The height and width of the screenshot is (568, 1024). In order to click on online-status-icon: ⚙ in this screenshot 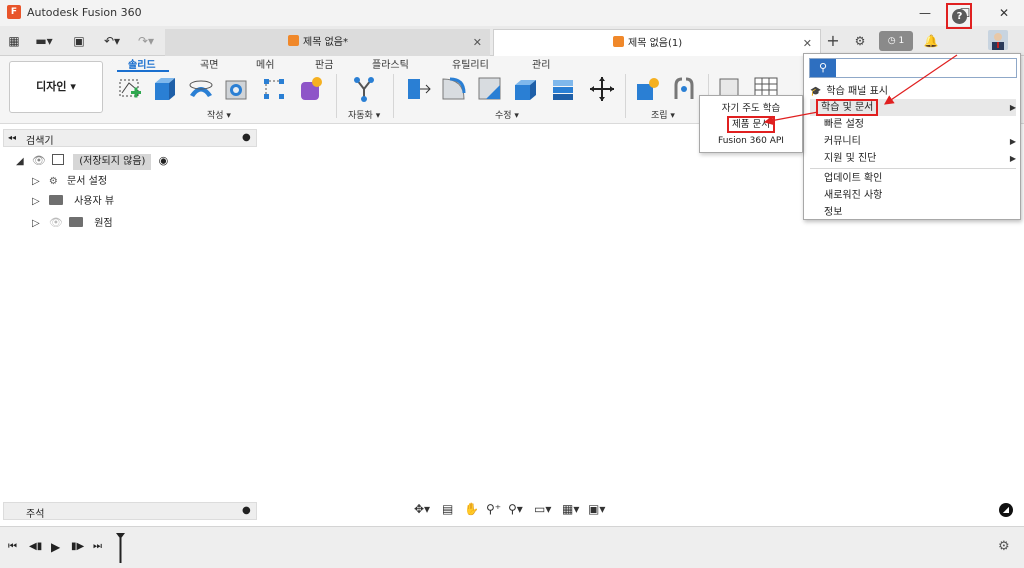, I will do `click(860, 41)`.